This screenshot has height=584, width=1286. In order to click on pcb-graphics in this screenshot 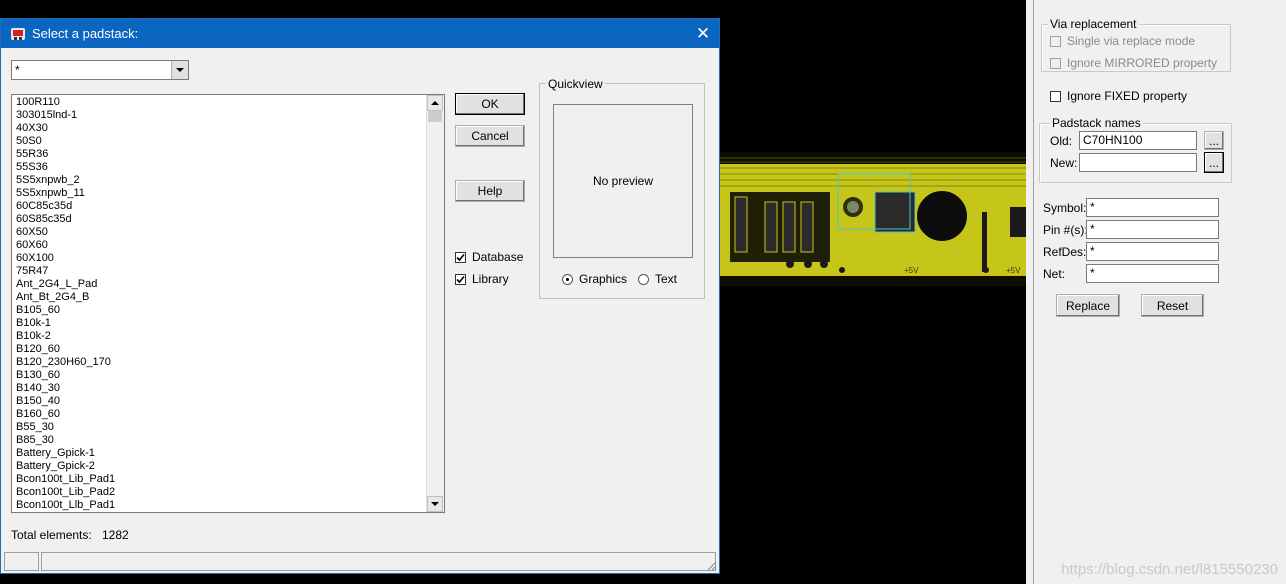, I will do `click(873, 219)`.